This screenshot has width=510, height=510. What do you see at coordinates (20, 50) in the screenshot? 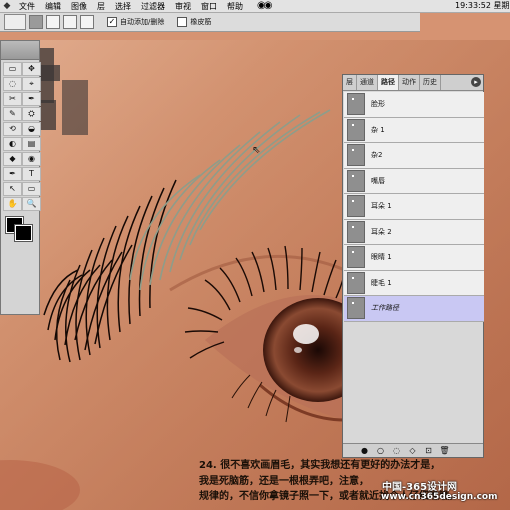
I see `toolbox-header` at bounding box center [20, 50].